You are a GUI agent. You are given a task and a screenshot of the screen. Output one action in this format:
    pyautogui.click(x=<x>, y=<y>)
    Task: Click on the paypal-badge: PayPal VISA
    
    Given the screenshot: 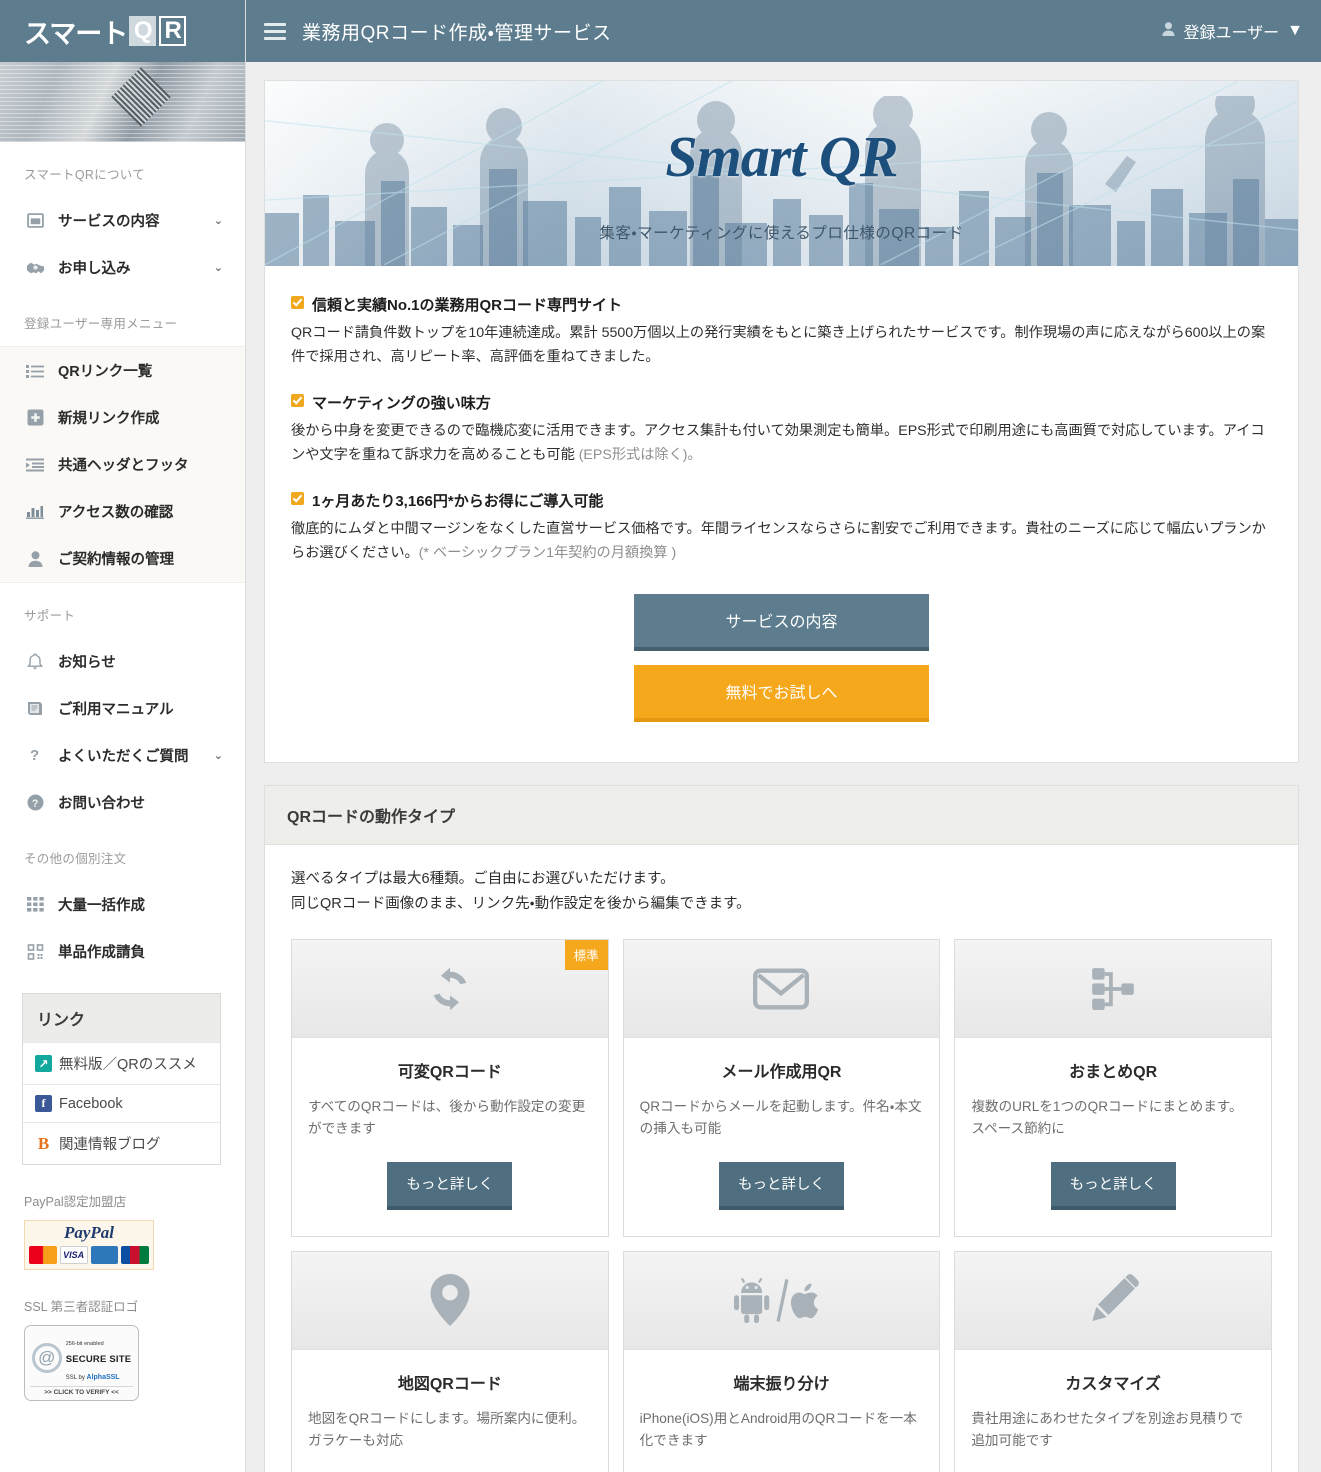 What is the action you would take?
    pyautogui.click(x=89, y=1245)
    